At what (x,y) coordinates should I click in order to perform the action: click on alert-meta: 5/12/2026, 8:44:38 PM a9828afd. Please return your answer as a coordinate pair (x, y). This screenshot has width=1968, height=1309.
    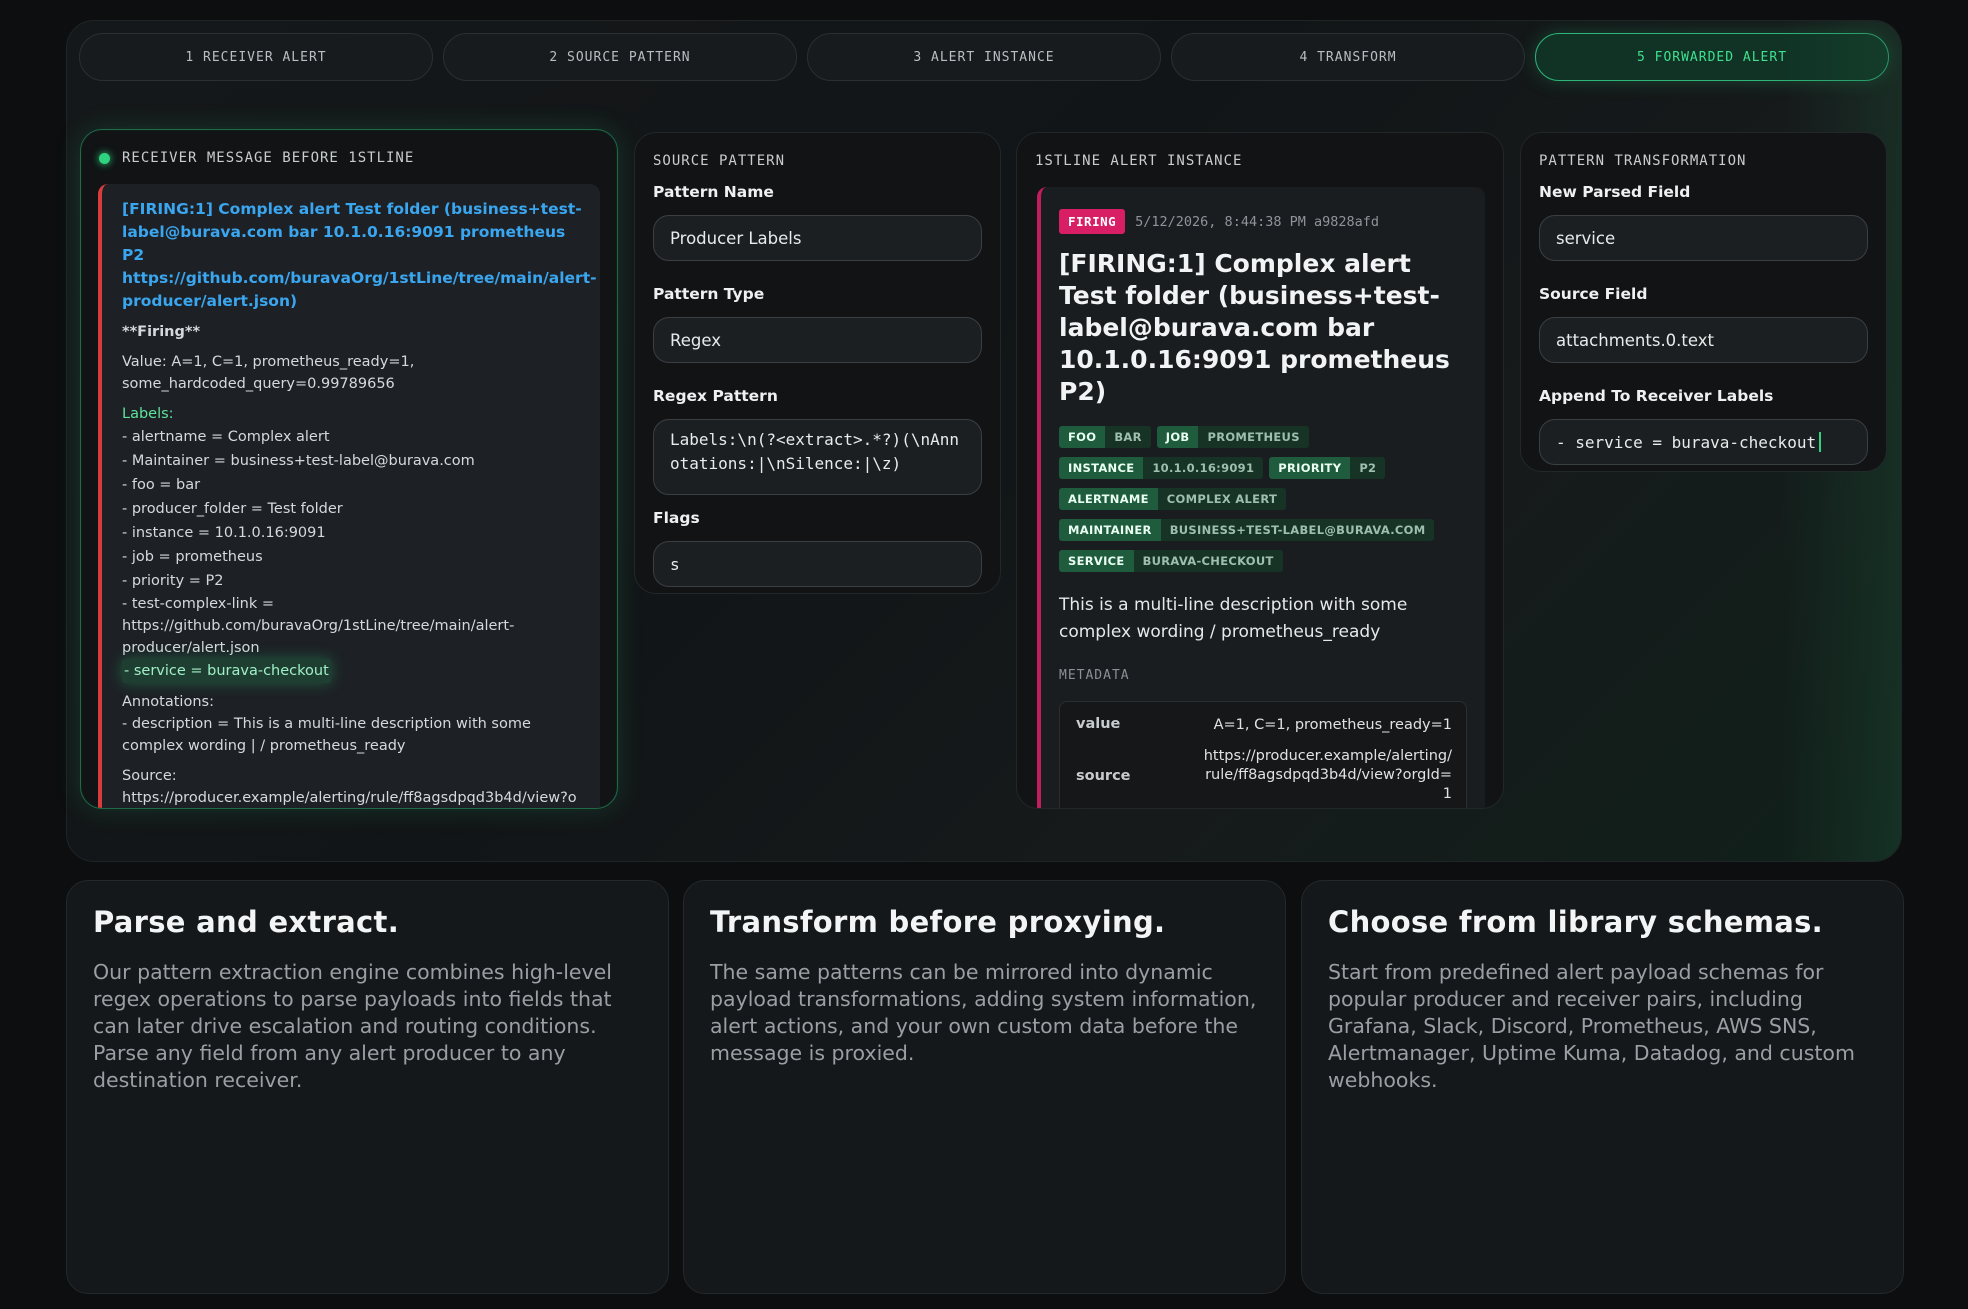
    Looking at the image, I should click on (1257, 221).